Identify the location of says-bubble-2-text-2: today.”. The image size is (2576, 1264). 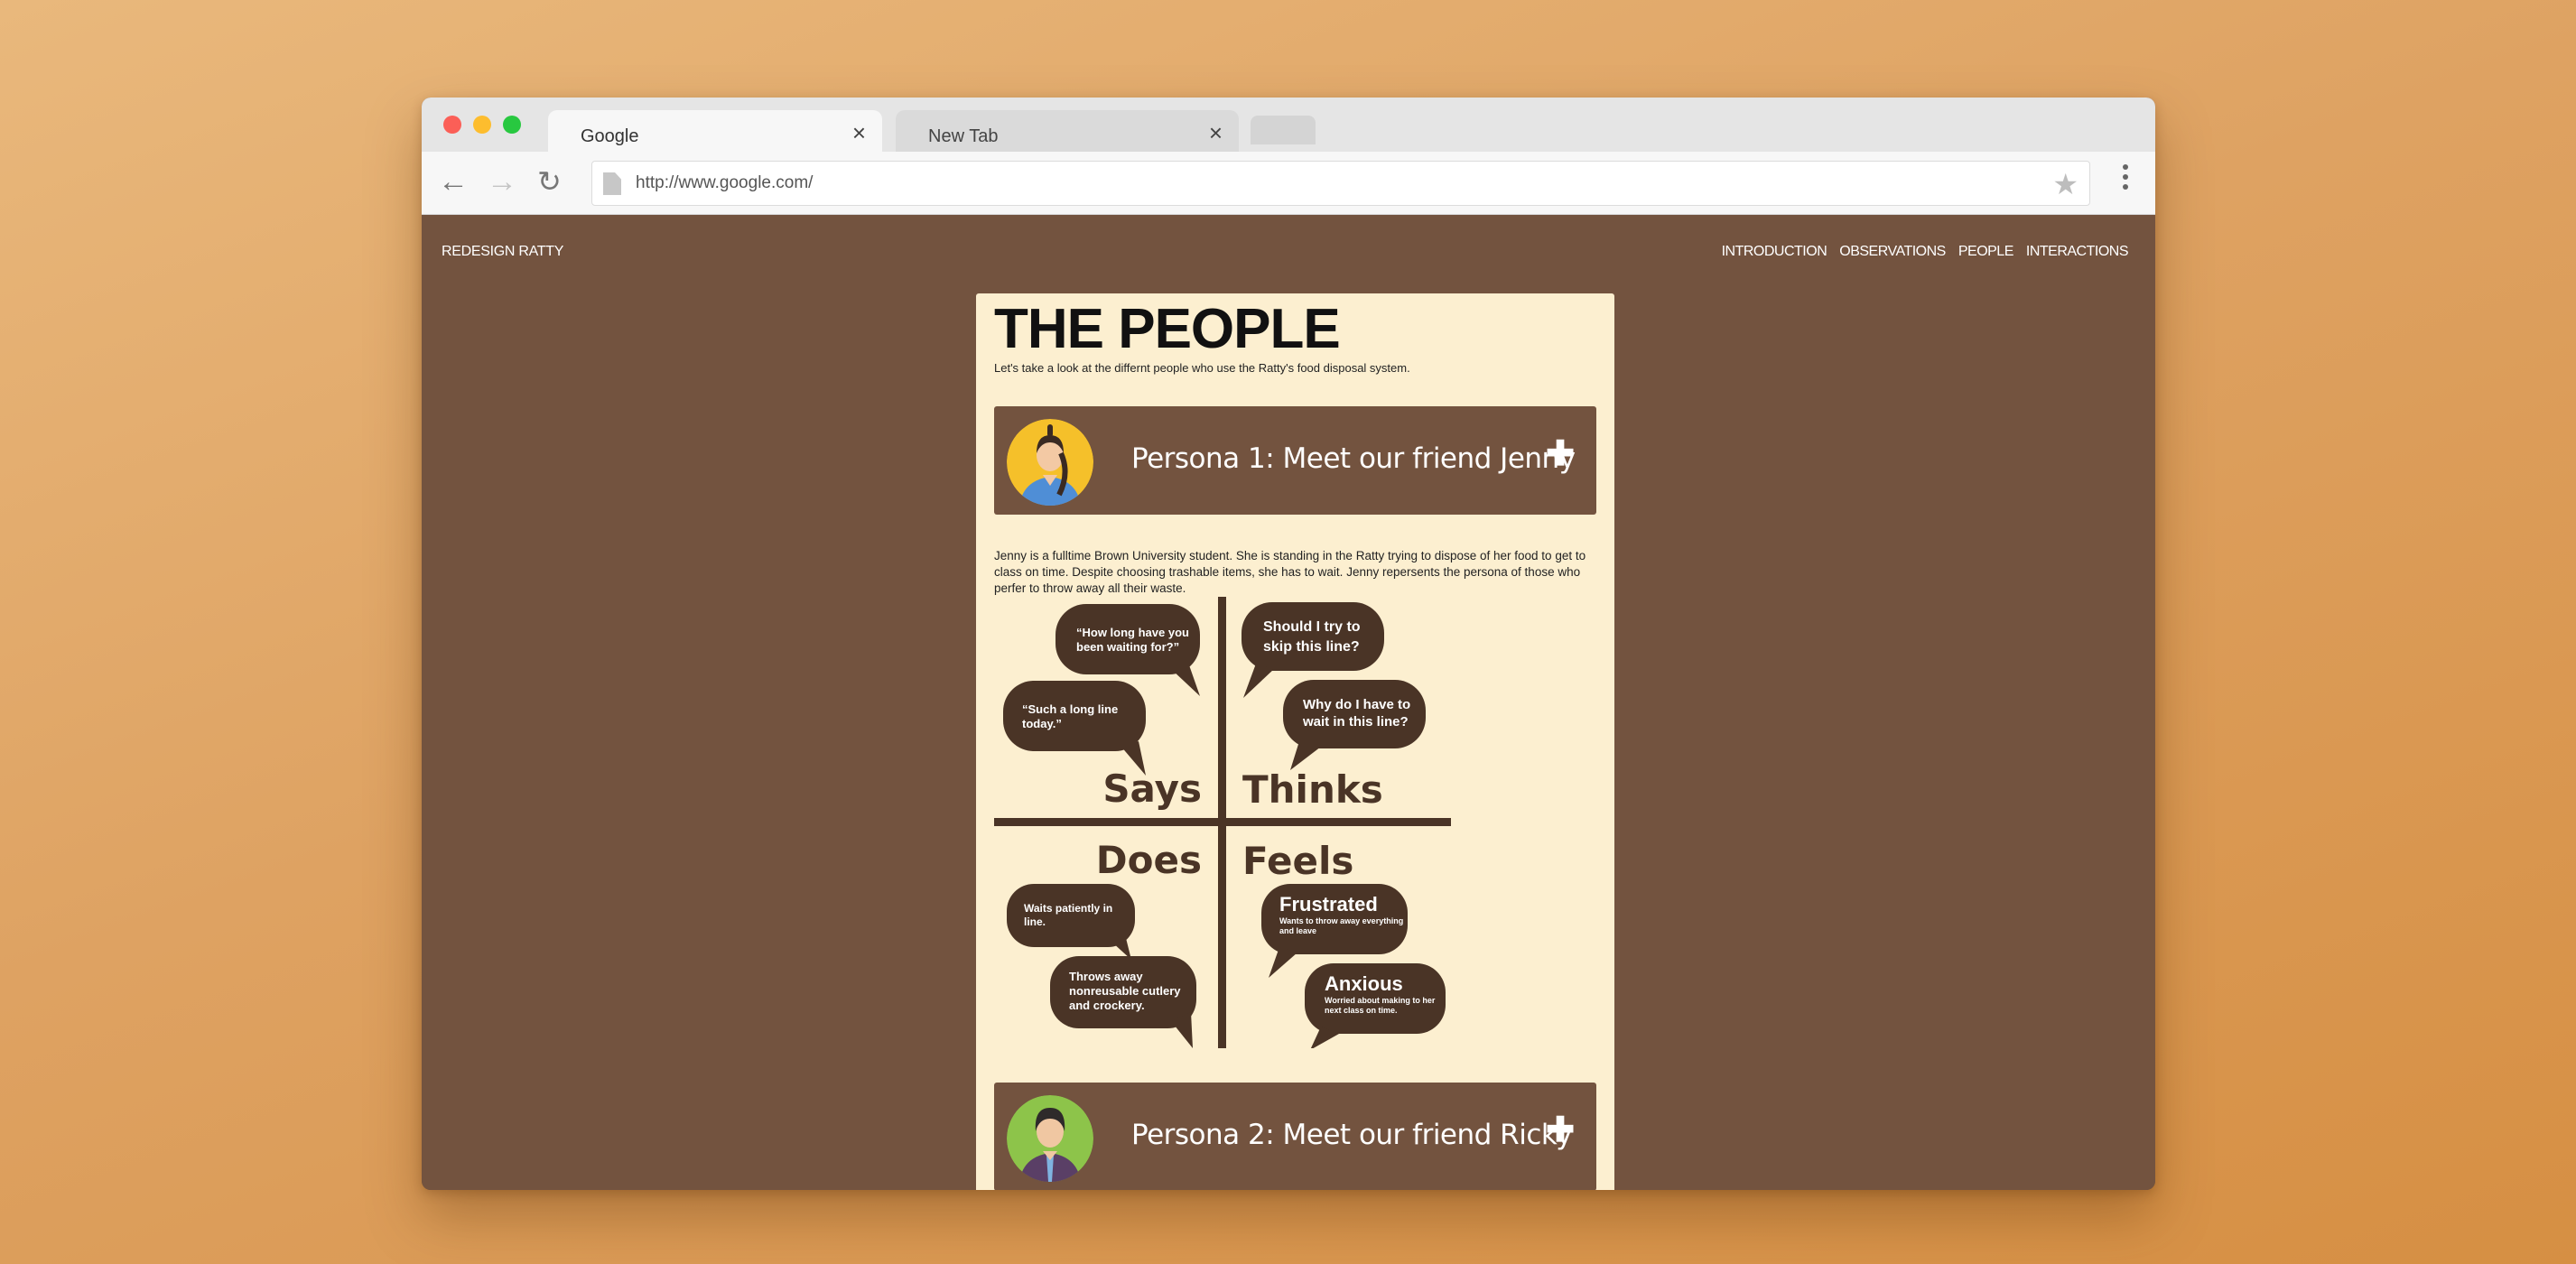
(1042, 723).